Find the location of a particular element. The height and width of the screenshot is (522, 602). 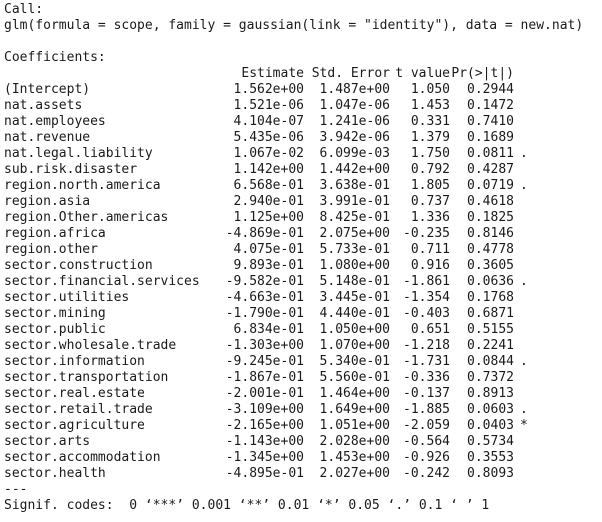

coef-std-error: 1.050e+00 is located at coordinates (354, 329).